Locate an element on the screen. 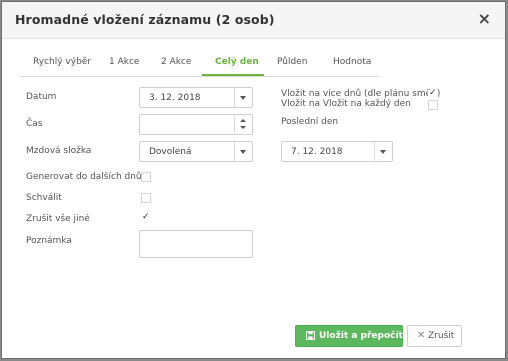 The width and height of the screenshot is (508, 361). payroll-component-value: Dovolená is located at coordinates (170, 152).